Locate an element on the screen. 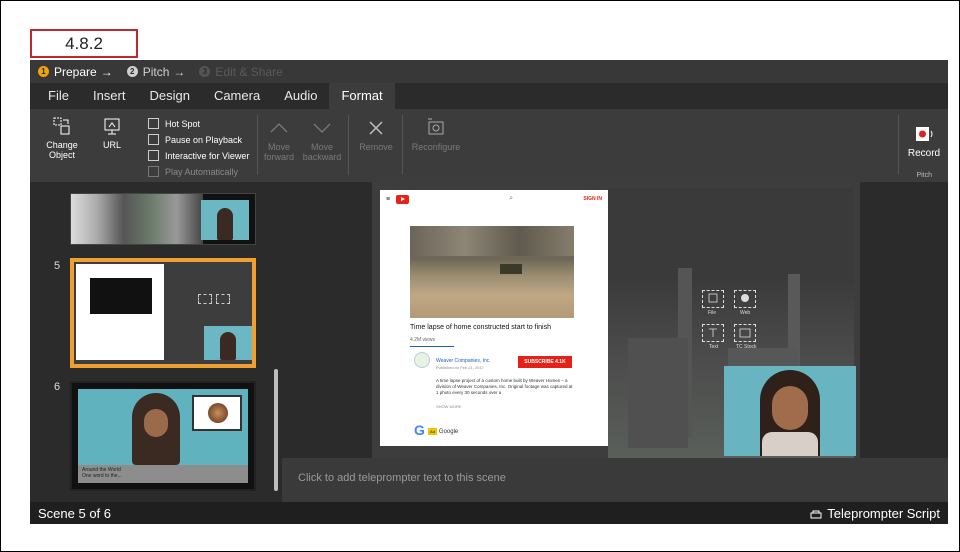  hamburger-icon: ≡ is located at coordinates (388, 199).